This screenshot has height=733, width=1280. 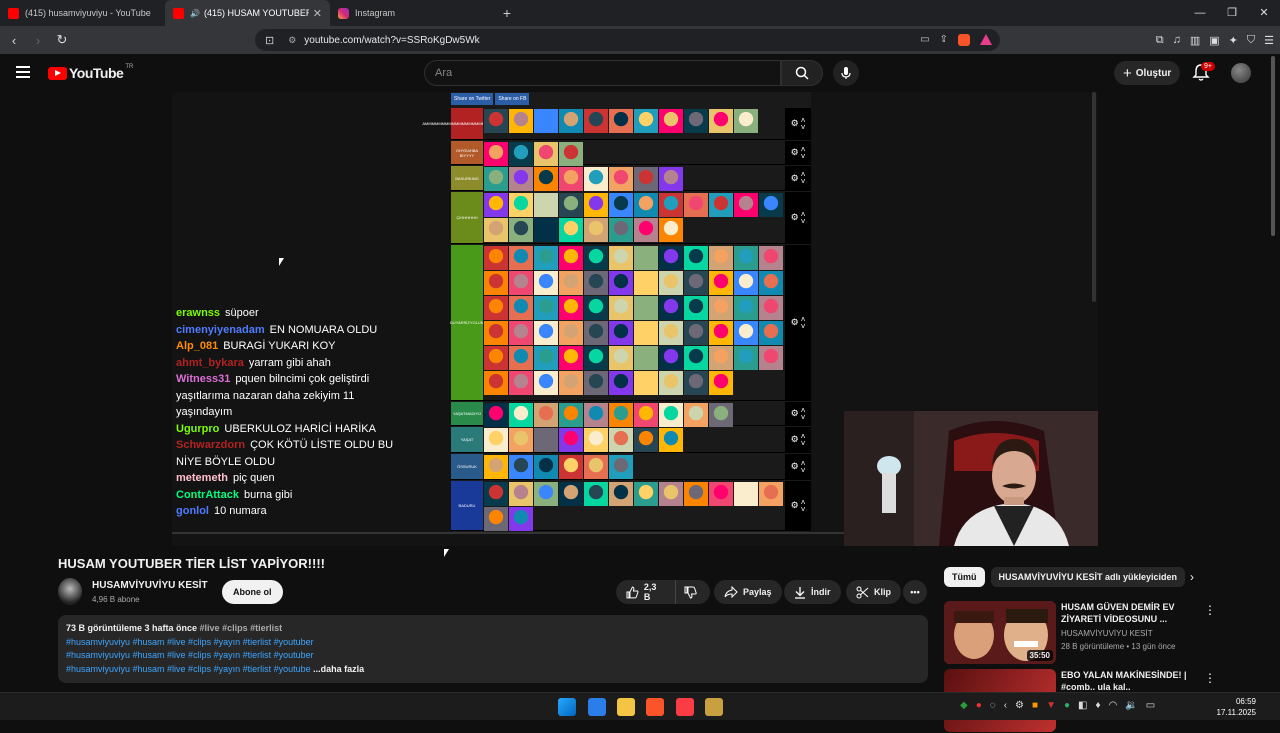 What do you see at coordinates (1035, 705) in the screenshot?
I see `tray-icon: ■` at bounding box center [1035, 705].